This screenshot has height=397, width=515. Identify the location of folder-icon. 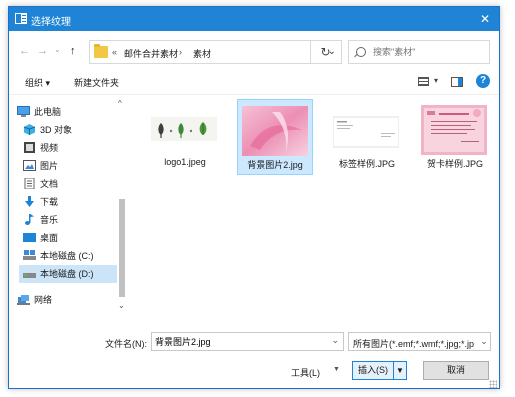
(101, 51).